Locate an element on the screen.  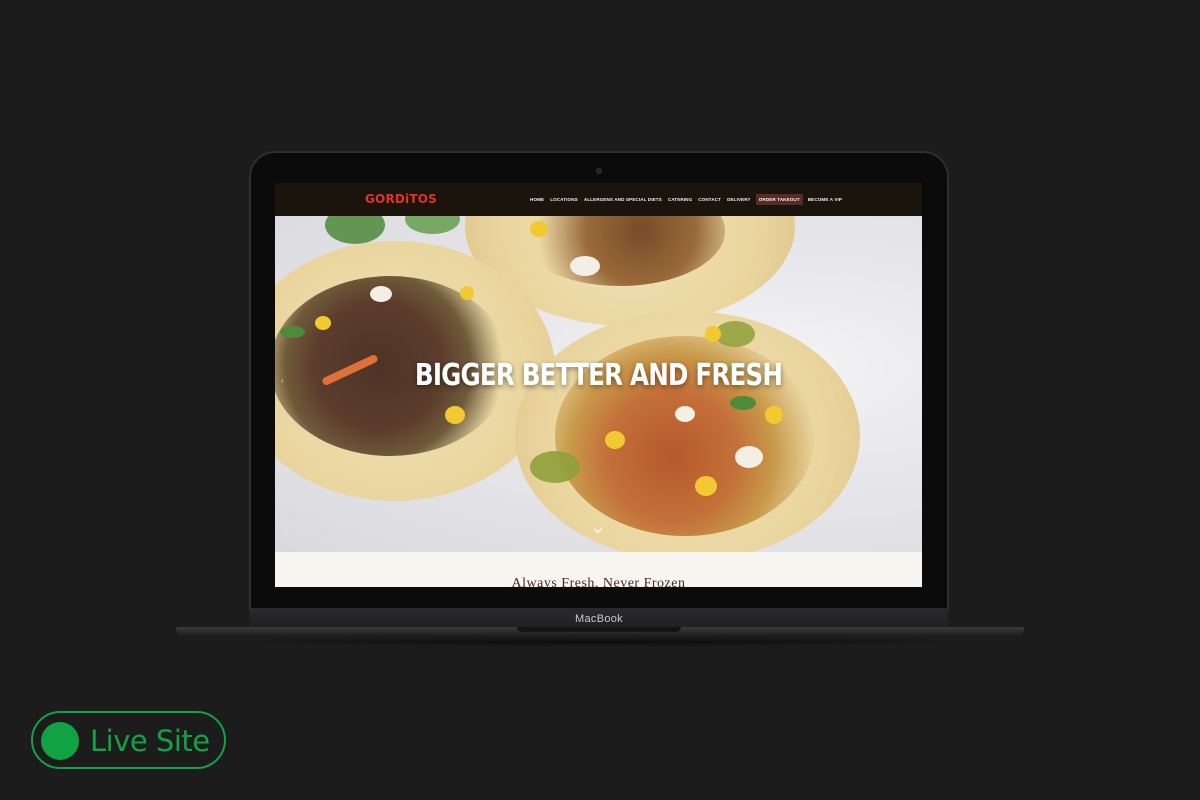
laptop-shadow is located at coordinates (600, 642).